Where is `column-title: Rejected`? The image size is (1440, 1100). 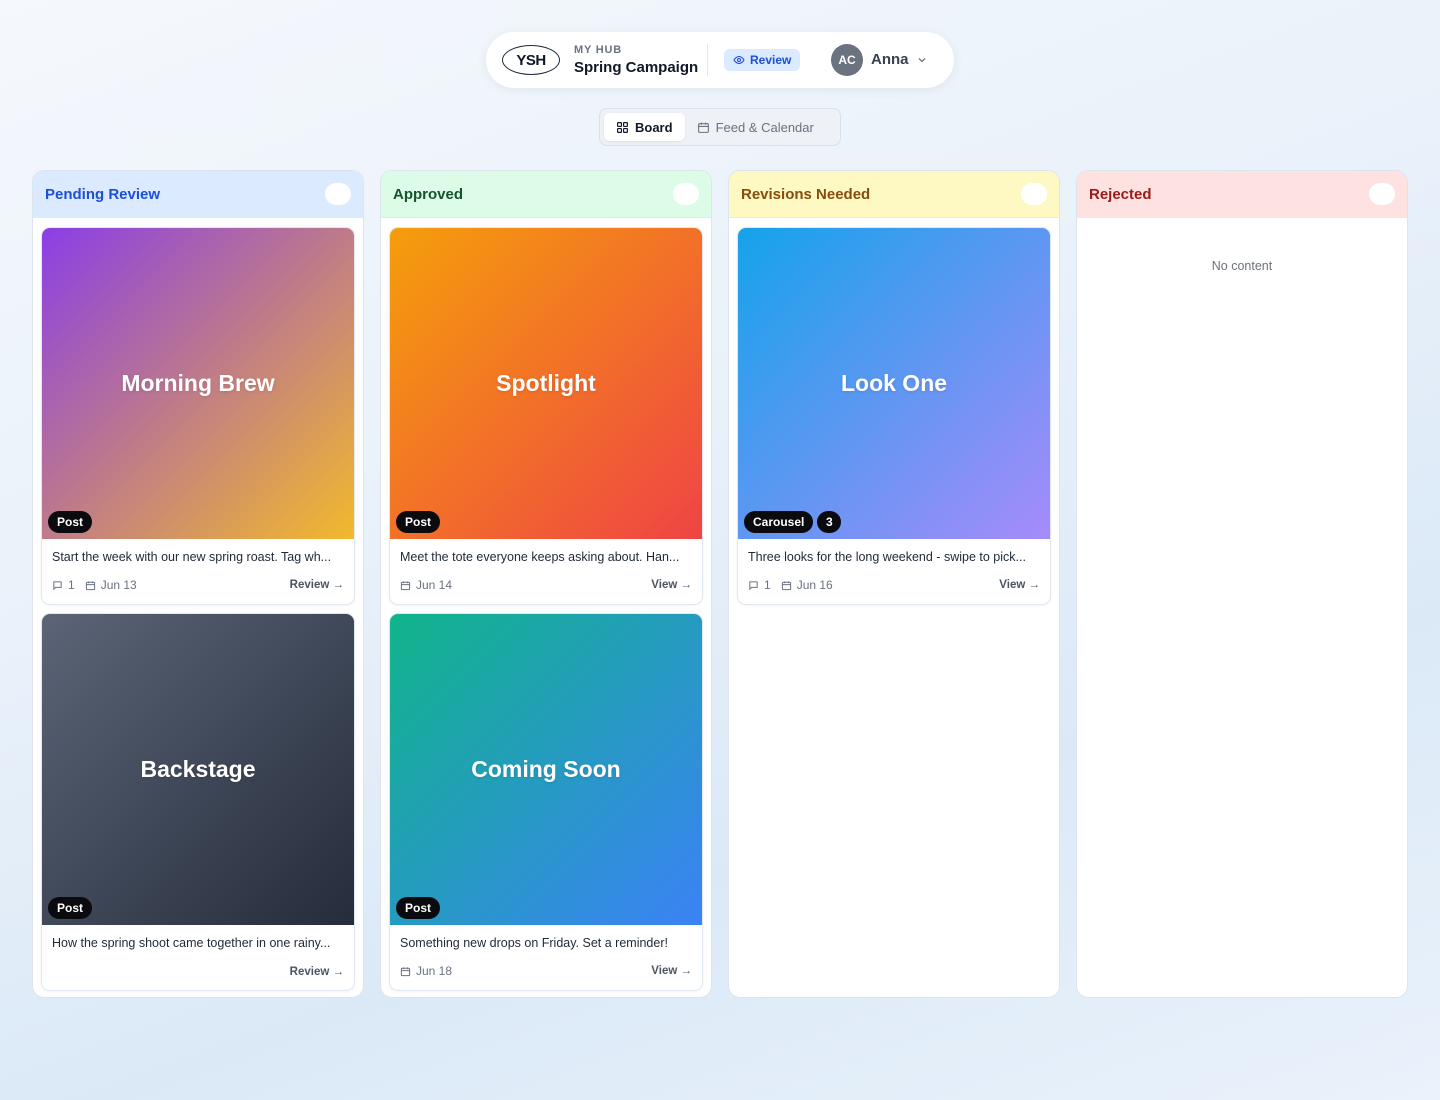
column-title: Rejected is located at coordinates (1120, 194).